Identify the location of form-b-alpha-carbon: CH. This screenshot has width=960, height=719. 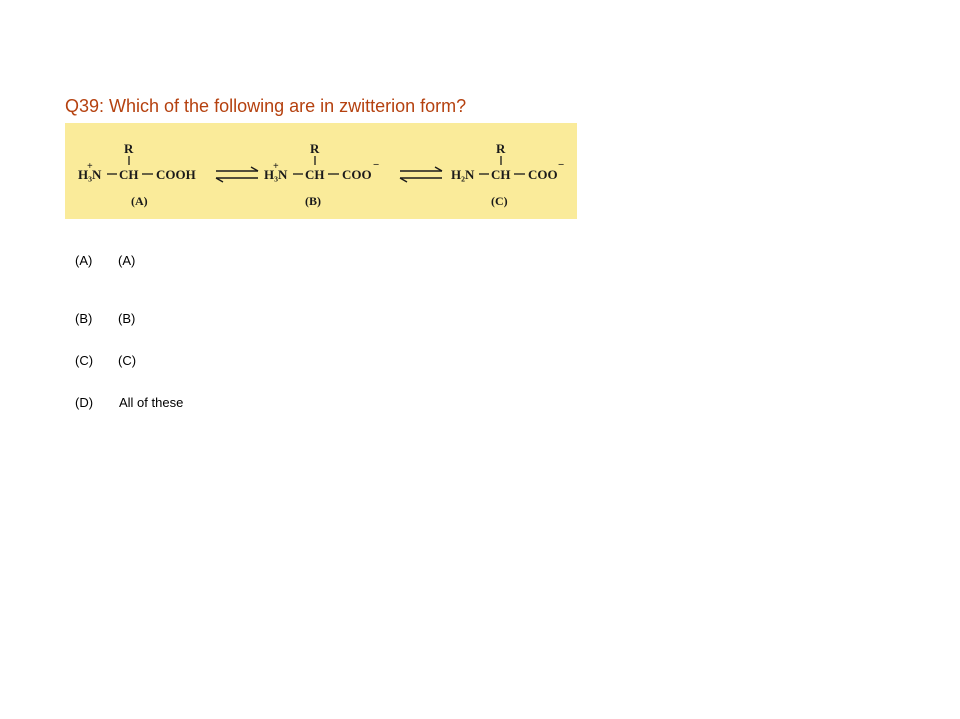
(315, 174).